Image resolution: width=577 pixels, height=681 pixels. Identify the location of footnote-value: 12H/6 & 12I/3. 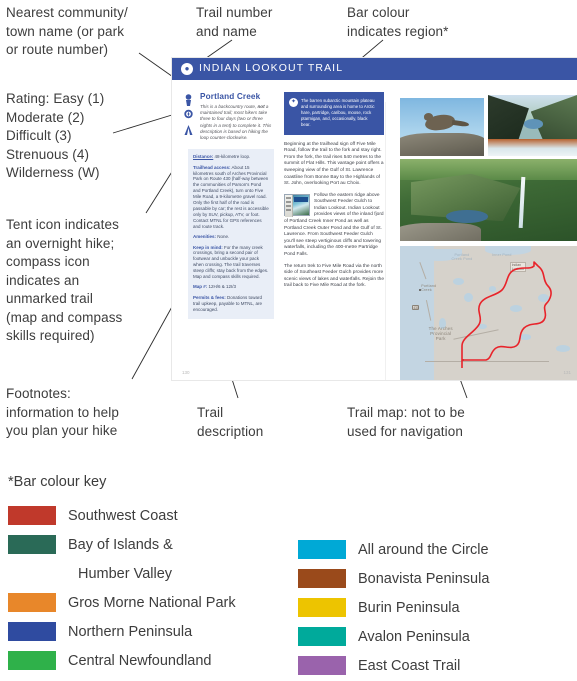
(222, 287).